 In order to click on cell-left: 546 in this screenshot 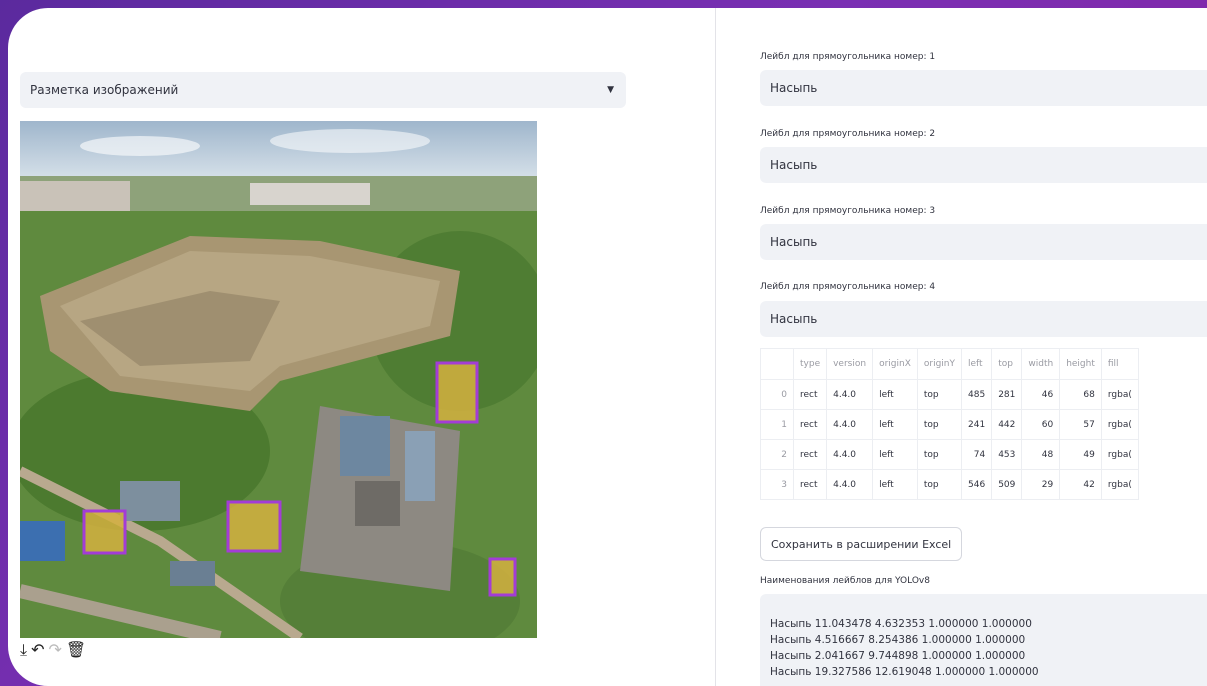, I will do `click(976, 484)`.